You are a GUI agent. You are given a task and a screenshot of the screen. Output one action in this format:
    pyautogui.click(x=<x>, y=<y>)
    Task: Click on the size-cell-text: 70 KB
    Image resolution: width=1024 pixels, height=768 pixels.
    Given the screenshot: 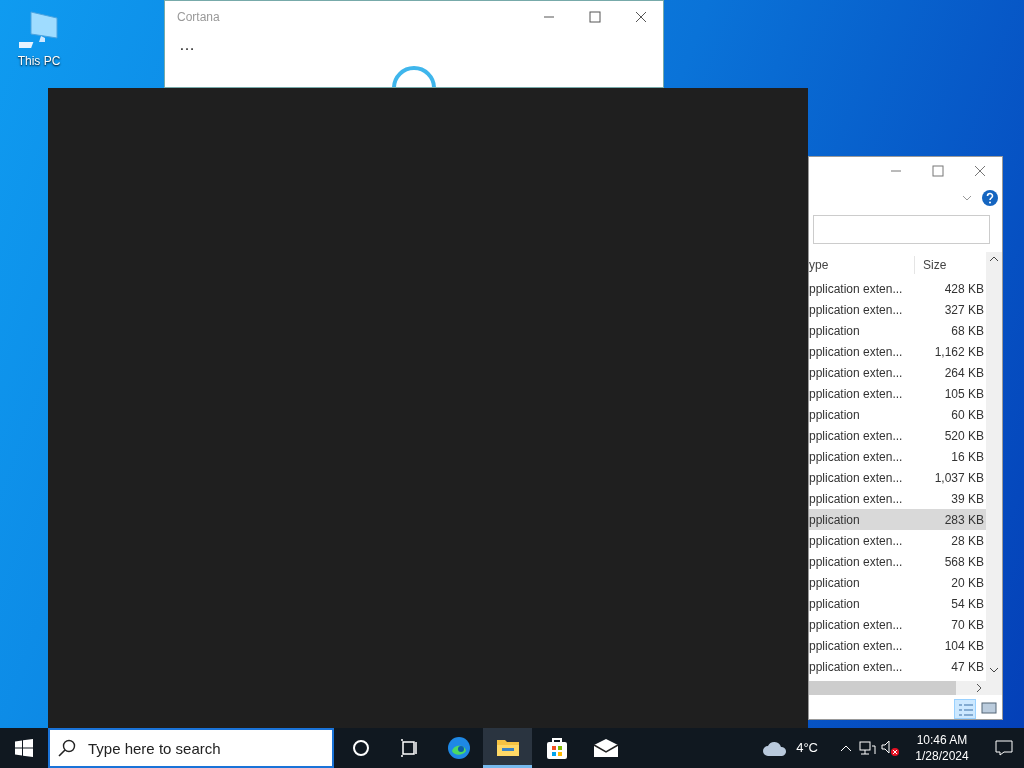 What is the action you would take?
    pyautogui.click(x=967, y=625)
    